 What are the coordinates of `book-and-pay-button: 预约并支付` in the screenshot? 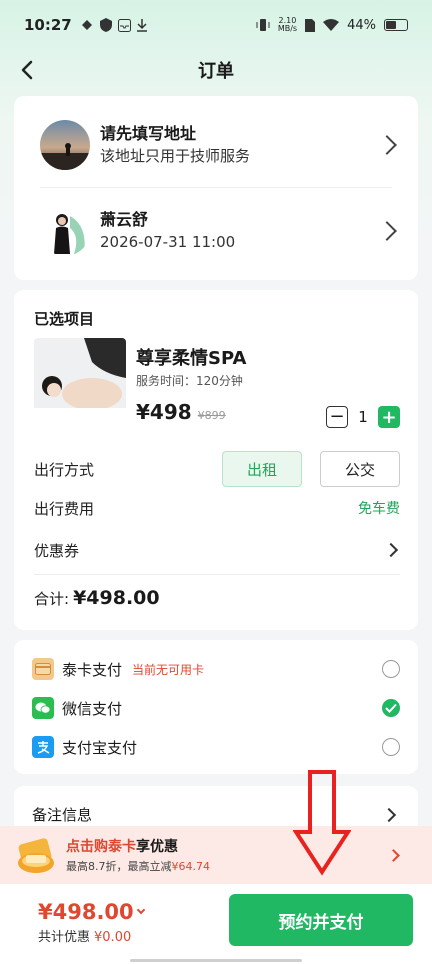 It's located at (321, 920).